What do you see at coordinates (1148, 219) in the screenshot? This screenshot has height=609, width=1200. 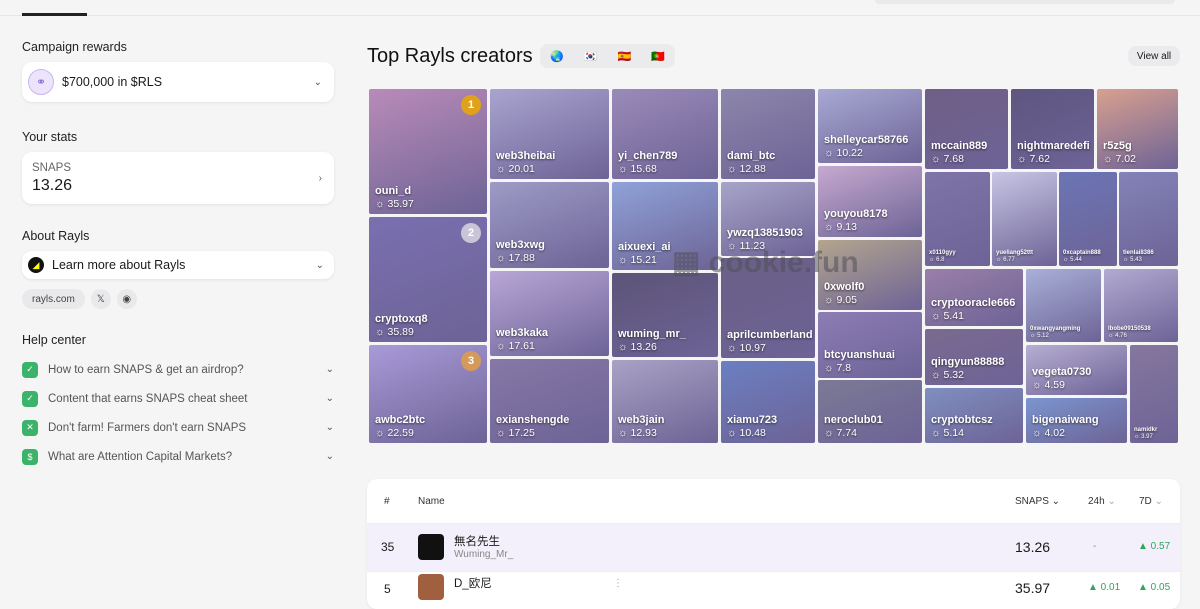 I see `creator-tile: tienlai8386 ☼ 5.43` at bounding box center [1148, 219].